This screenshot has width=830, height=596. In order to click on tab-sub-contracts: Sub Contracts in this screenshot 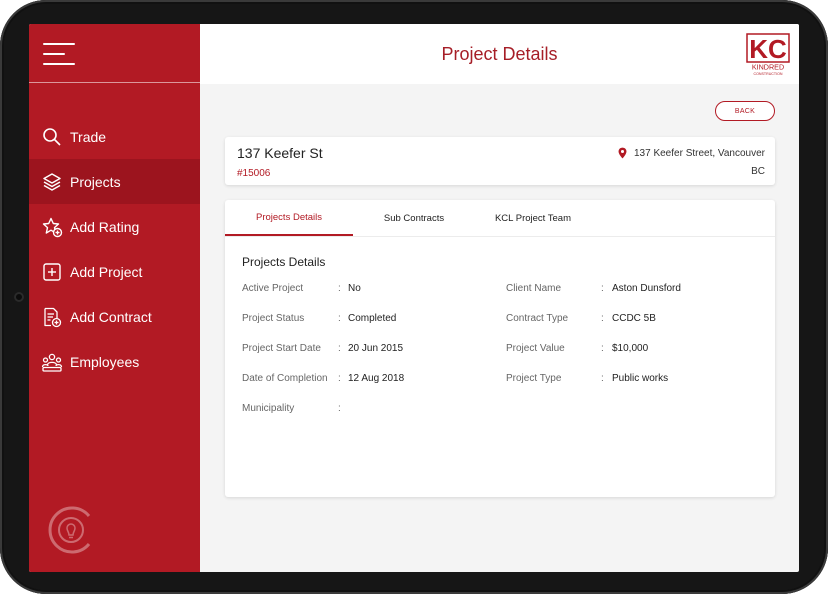, I will do `click(414, 218)`.